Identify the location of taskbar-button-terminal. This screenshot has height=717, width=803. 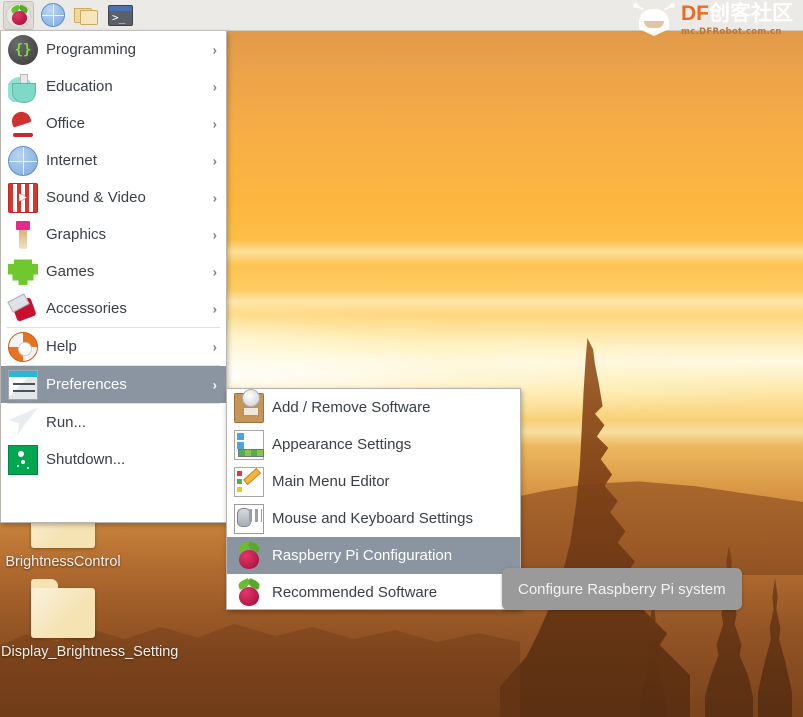
(120, 15).